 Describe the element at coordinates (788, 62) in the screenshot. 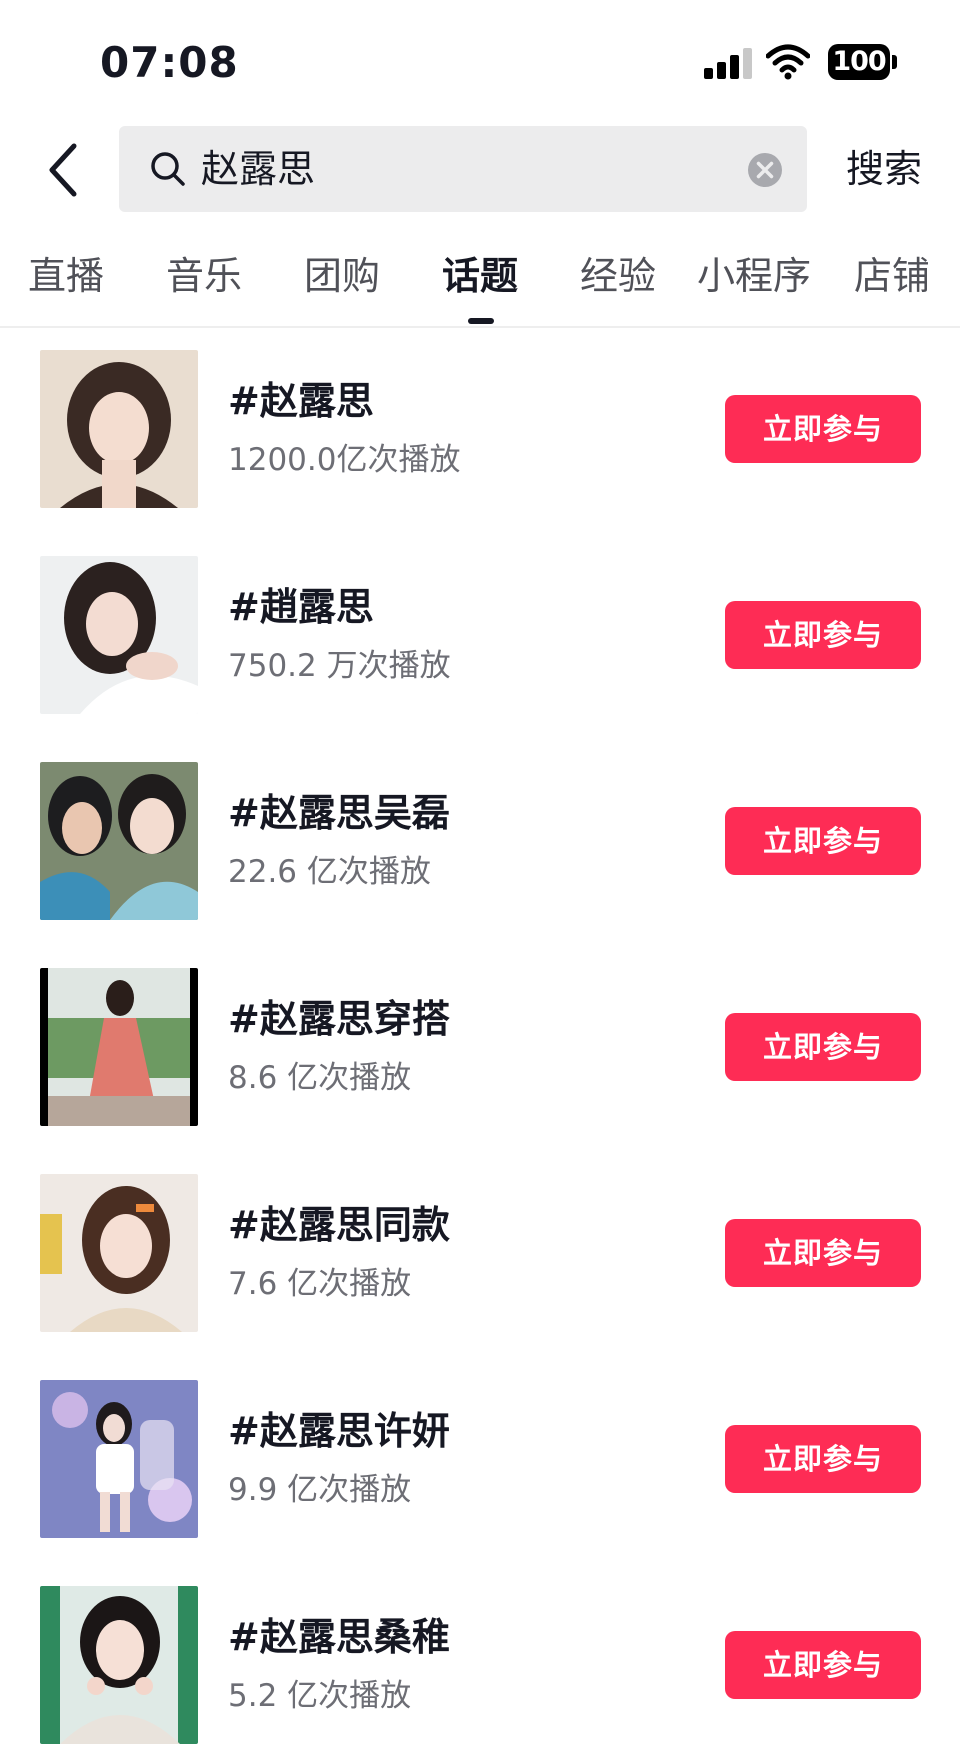

I see `wifi-icon` at that location.